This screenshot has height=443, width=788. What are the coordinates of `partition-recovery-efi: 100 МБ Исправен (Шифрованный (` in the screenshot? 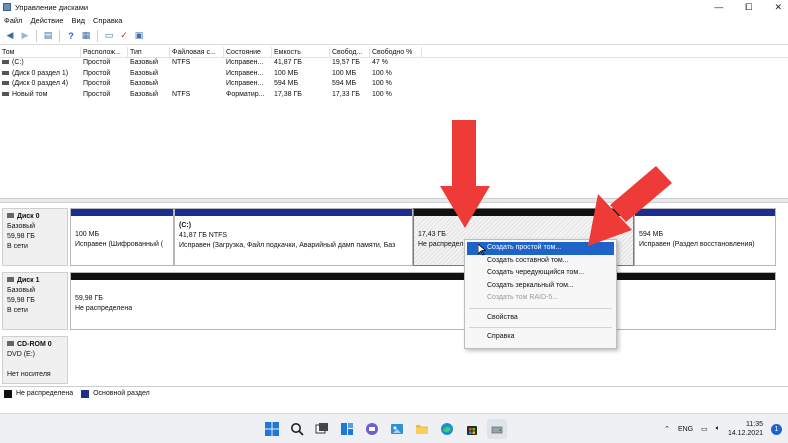 It's located at (122, 237).